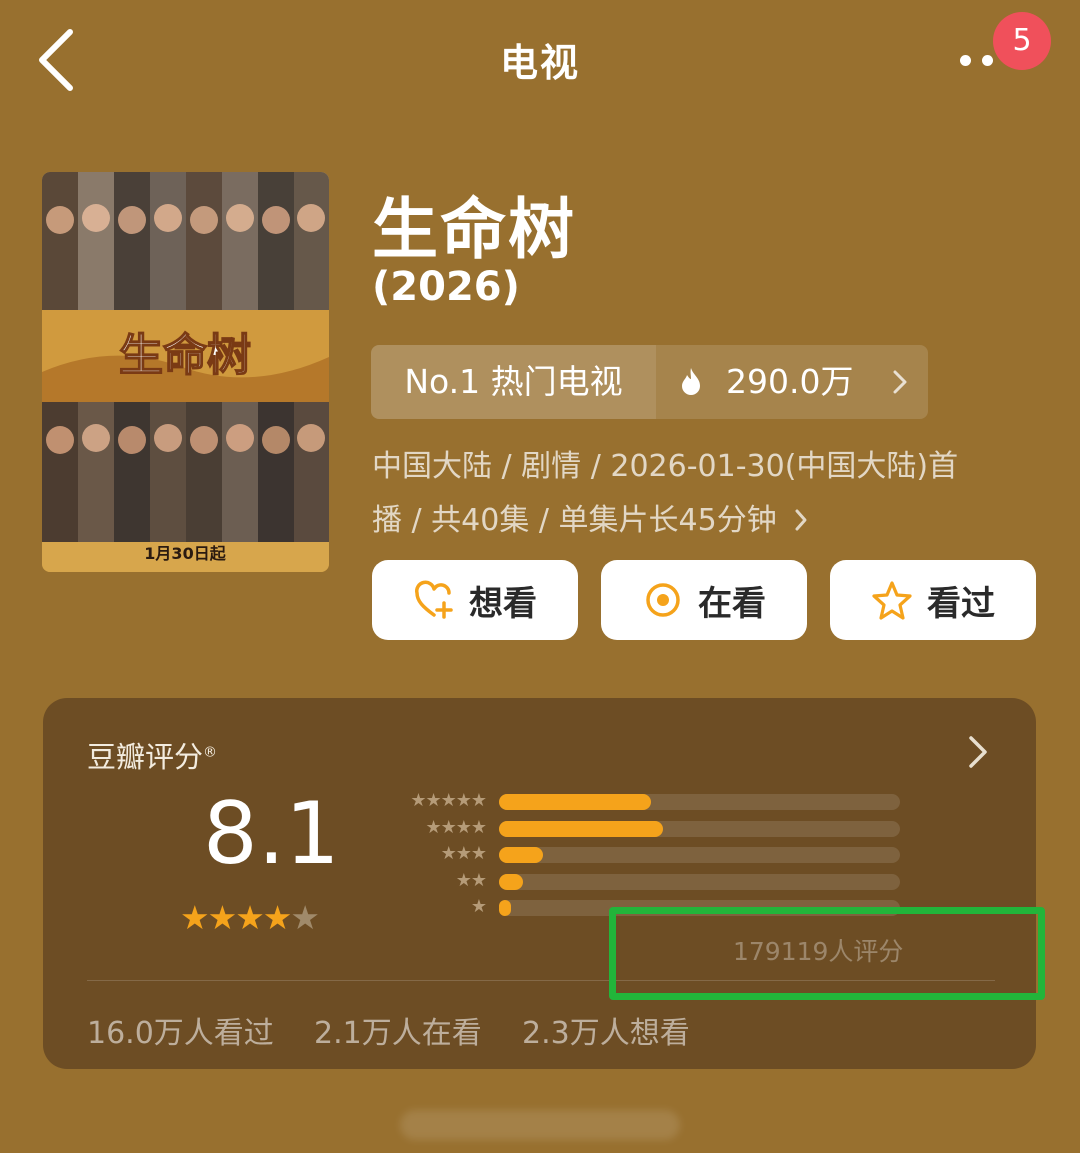 This screenshot has height=1153, width=1080. I want to click on want-to-watch-button: 想看, so click(475, 600).